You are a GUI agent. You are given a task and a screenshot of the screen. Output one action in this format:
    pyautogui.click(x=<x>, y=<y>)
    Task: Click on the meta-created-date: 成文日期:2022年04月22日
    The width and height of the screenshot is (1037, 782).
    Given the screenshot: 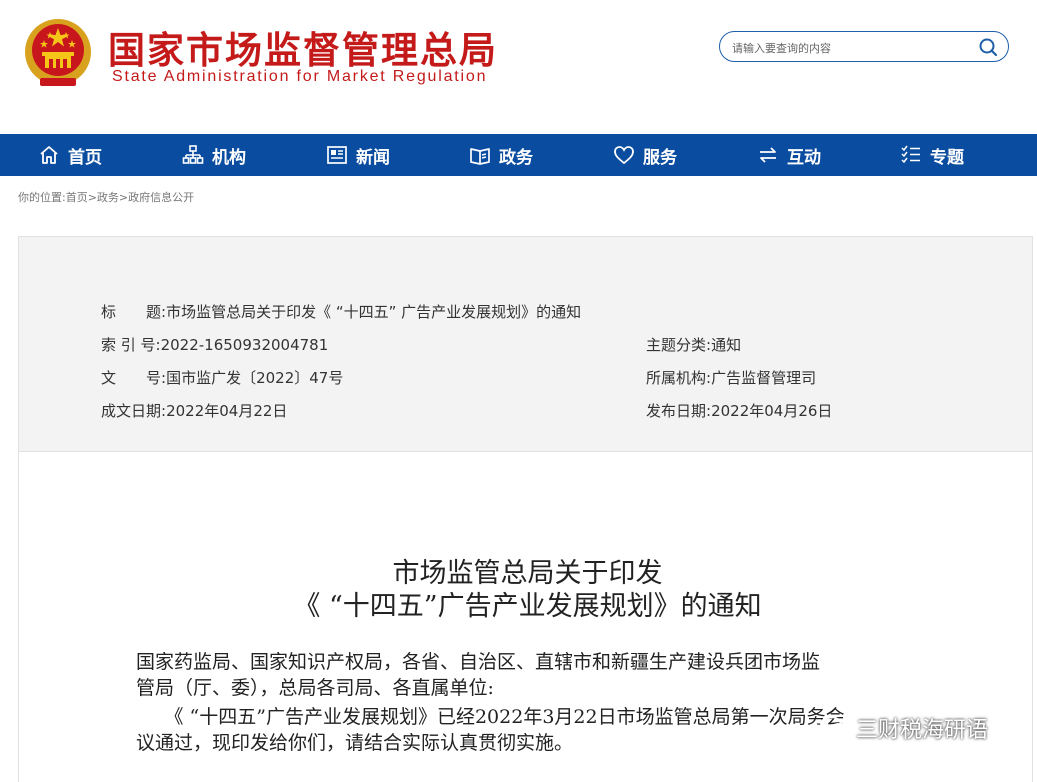 What is the action you would take?
    pyautogui.click(x=194, y=410)
    